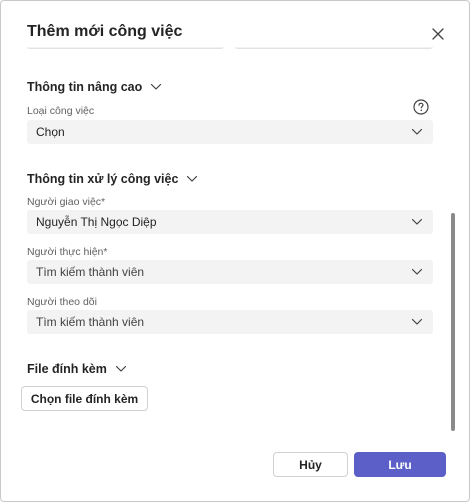 The height and width of the screenshot is (502, 470). I want to click on follower-label: Người theo dõi, so click(62, 302).